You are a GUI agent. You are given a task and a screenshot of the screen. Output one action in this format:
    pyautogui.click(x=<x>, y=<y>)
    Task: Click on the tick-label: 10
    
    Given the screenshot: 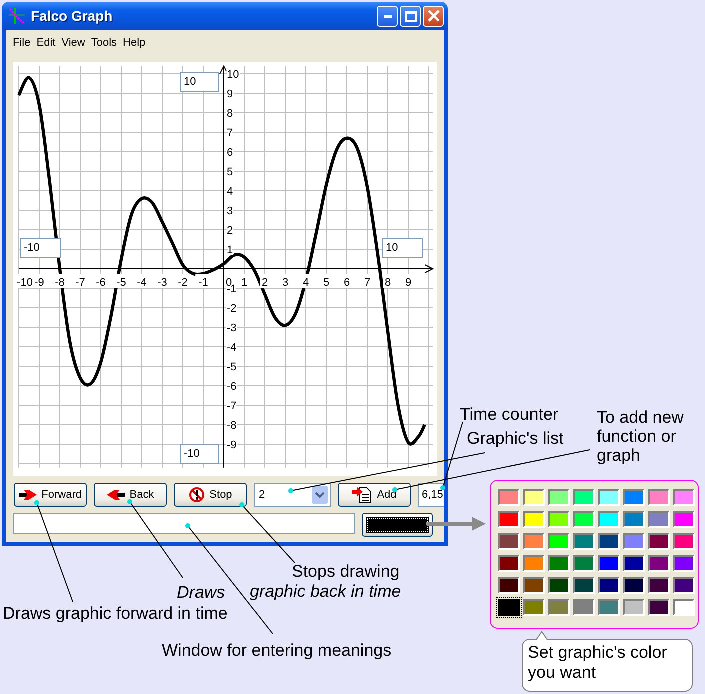 What is the action you would take?
    pyautogui.click(x=233, y=75)
    